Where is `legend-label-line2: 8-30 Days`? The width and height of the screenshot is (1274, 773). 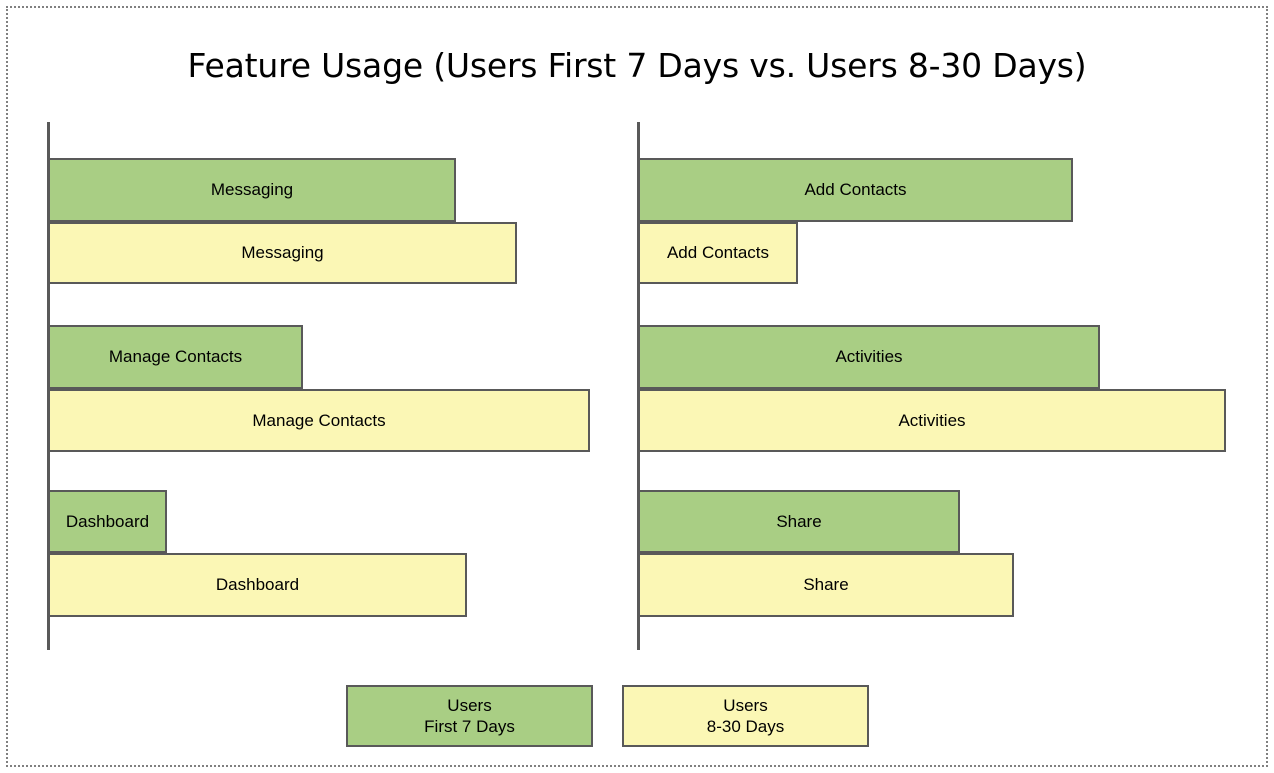
legend-label-line2: 8-30 Days is located at coordinates (745, 726).